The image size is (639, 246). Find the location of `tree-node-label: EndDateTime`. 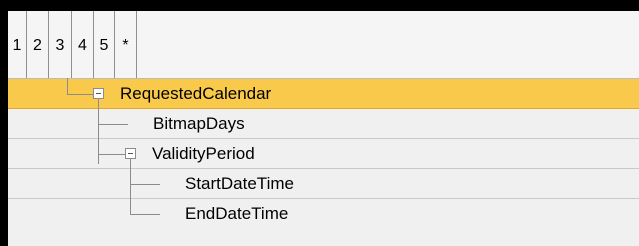

tree-node-label: EndDateTime is located at coordinates (237, 213).